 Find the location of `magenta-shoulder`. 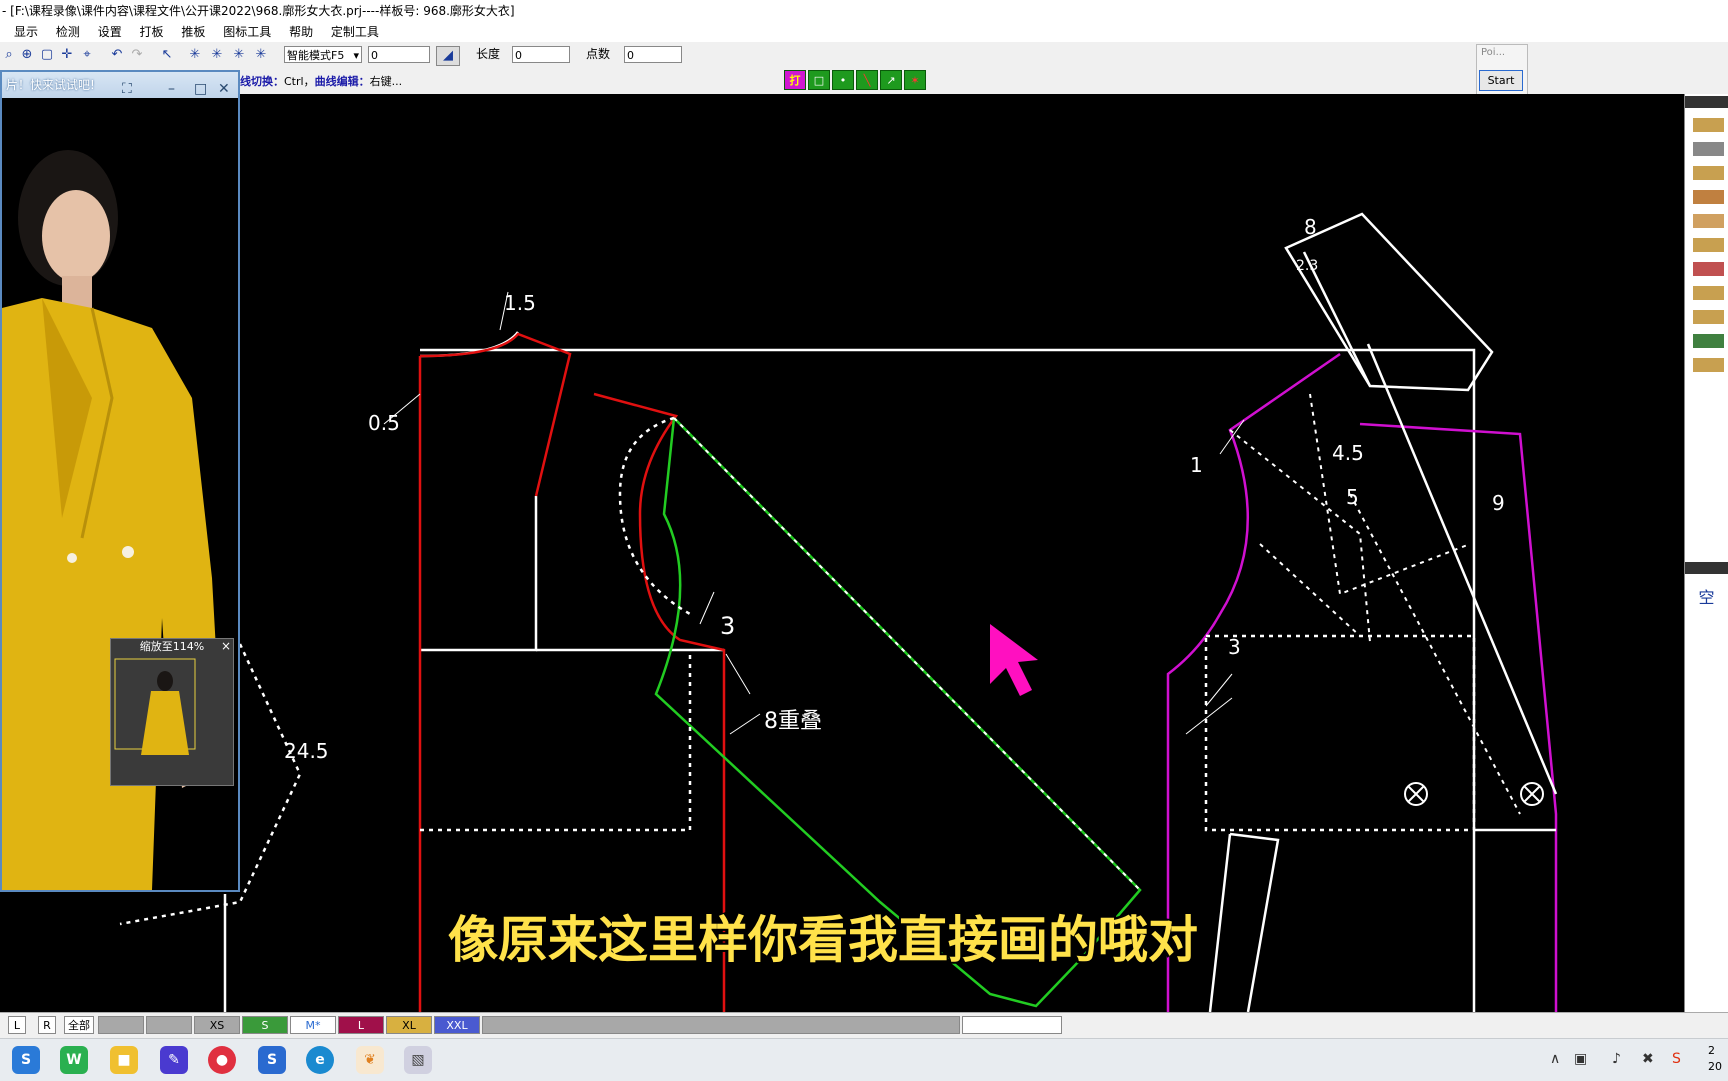

magenta-shoulder is located at coordinates (1458, 717).